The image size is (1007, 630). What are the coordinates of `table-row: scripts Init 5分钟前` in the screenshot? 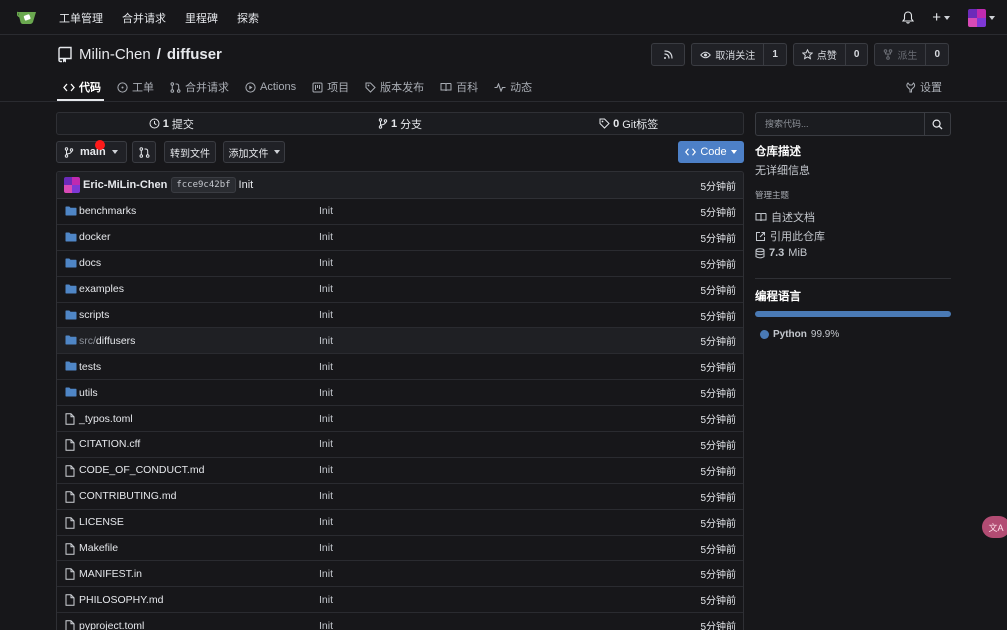 It's located at (400, 316).